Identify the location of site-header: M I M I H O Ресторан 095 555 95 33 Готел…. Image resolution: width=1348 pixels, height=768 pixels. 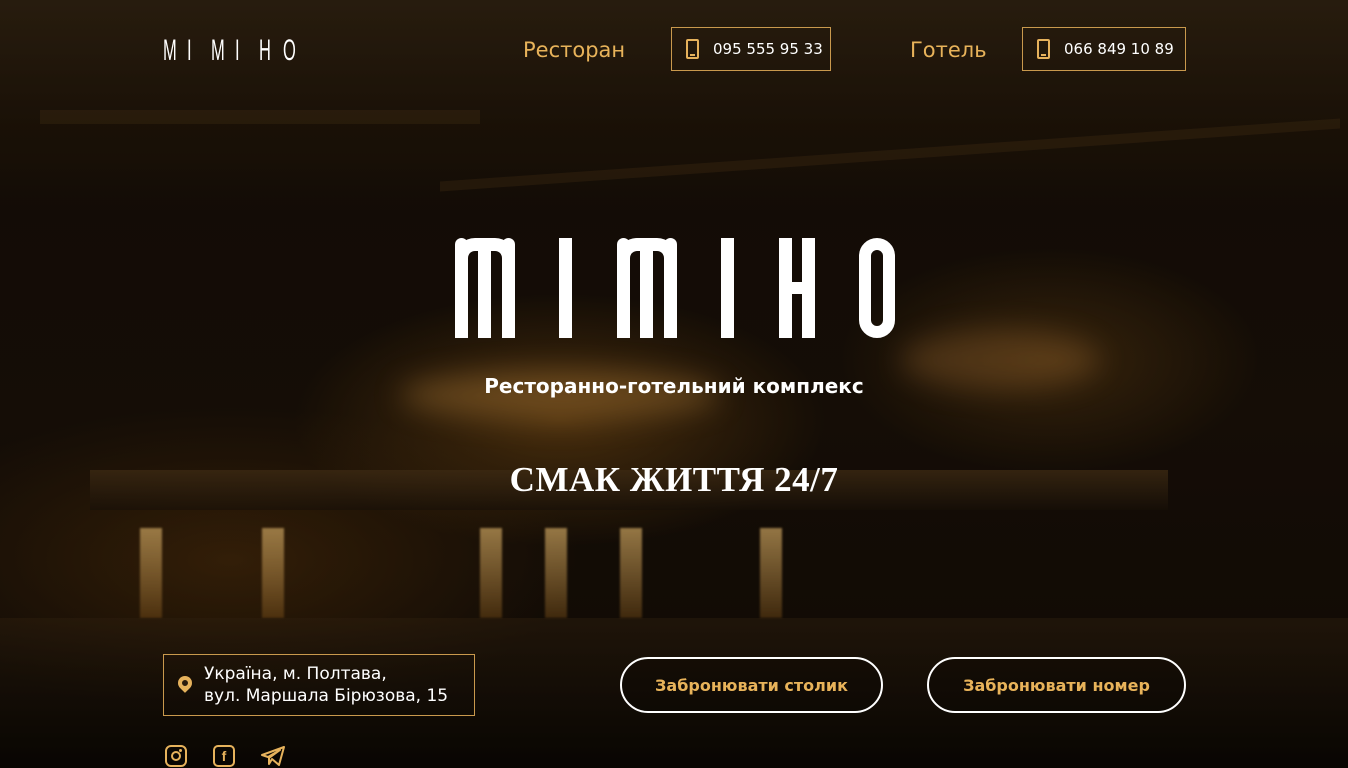
(674, 50).